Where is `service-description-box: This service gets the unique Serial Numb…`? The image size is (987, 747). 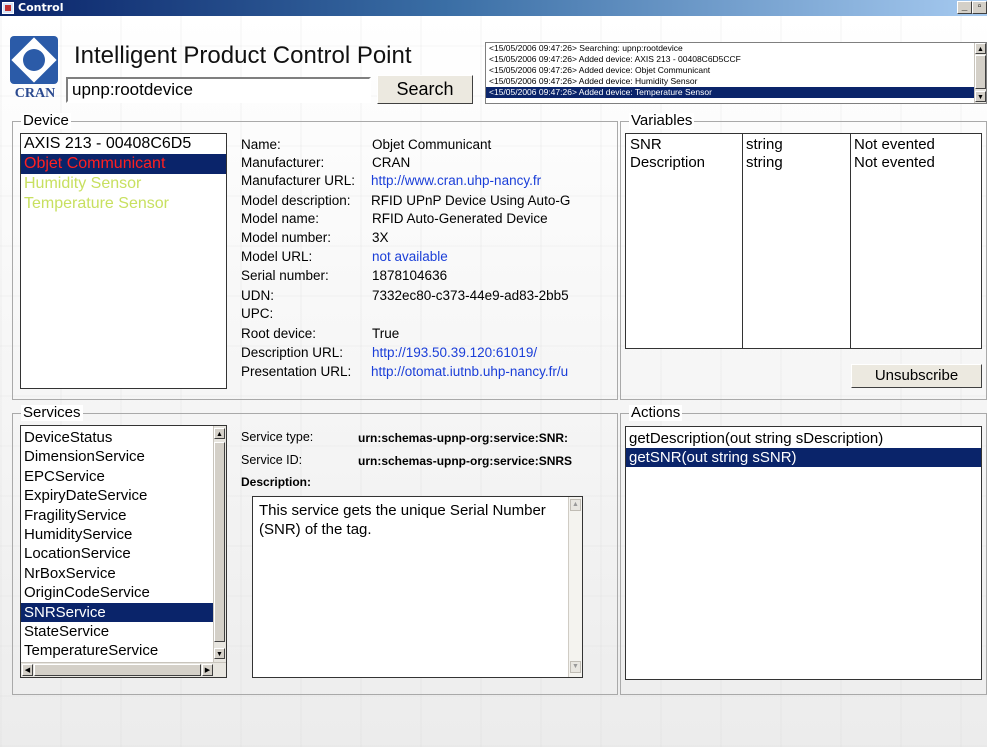
service-description-box: This service gets the unique Serial Numb… is located at coordinates (417, 587).